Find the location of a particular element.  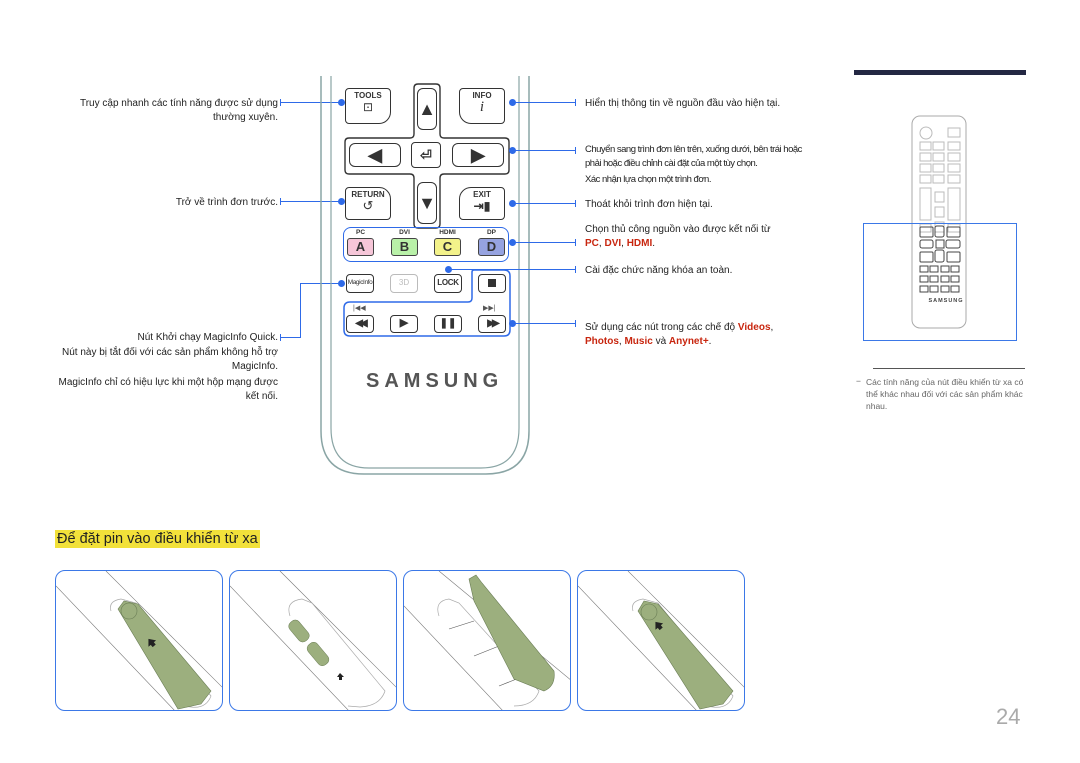

connector-magicinfo-a is located at coordinates (290, 337).